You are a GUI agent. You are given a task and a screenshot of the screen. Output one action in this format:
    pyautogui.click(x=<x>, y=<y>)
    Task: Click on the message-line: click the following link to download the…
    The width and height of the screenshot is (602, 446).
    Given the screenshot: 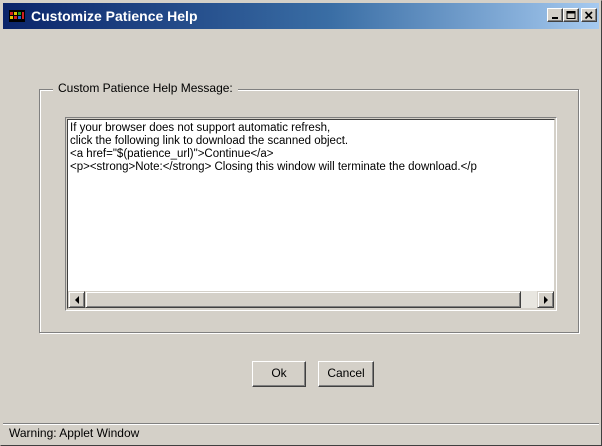 What is the action you would take?
    pyautogui.click(x=209, y=141)
    